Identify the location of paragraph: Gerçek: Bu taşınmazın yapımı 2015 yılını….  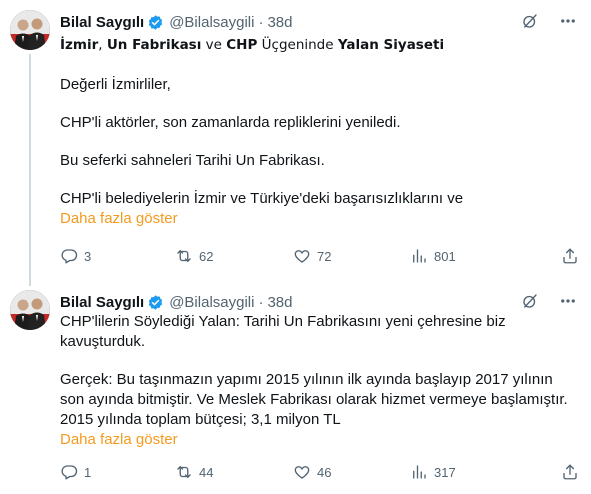
(314, 399).